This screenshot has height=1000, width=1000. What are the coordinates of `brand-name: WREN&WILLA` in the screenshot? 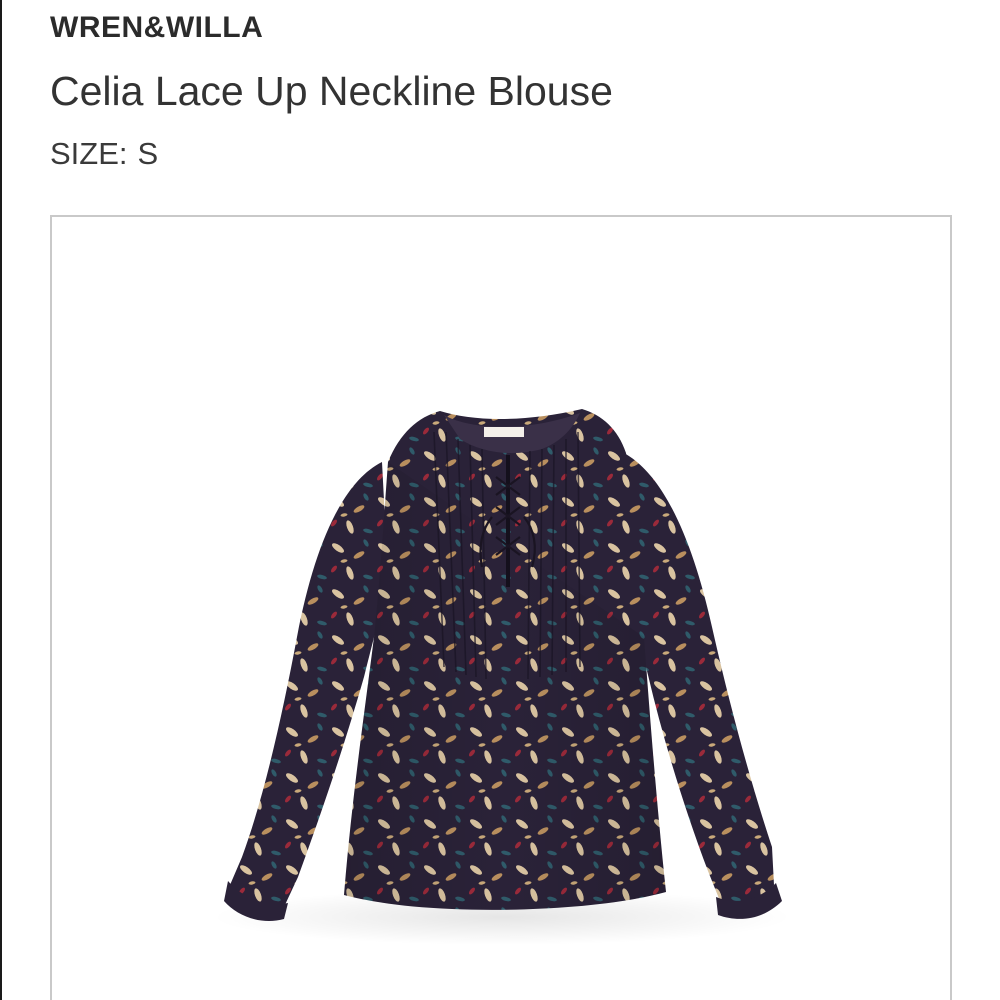 It's located at (156, 28).